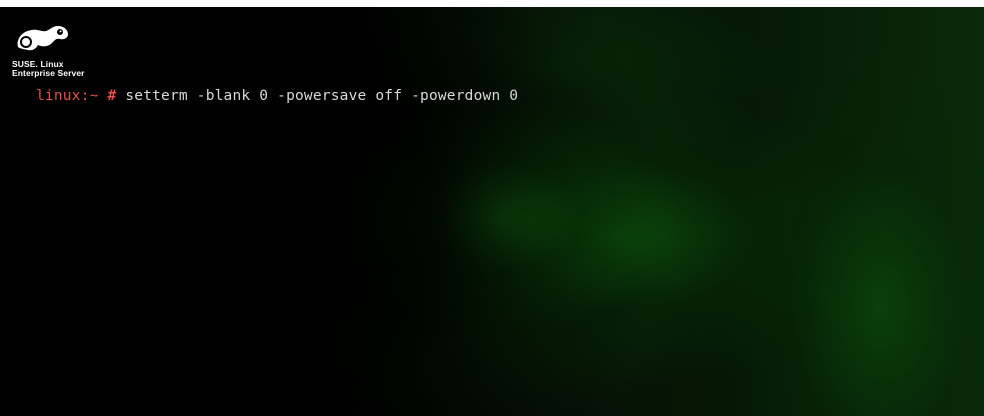  I want to click on shell-prompt: linux:~, so click(67, 96).